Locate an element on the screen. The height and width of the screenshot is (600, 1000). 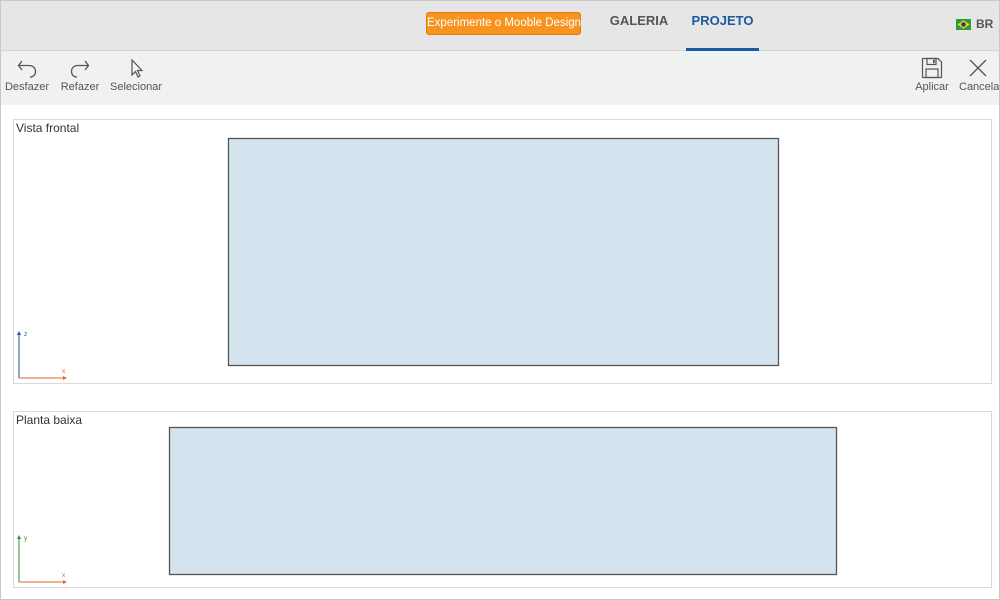
save-icon is located at coordinates (932, 68).